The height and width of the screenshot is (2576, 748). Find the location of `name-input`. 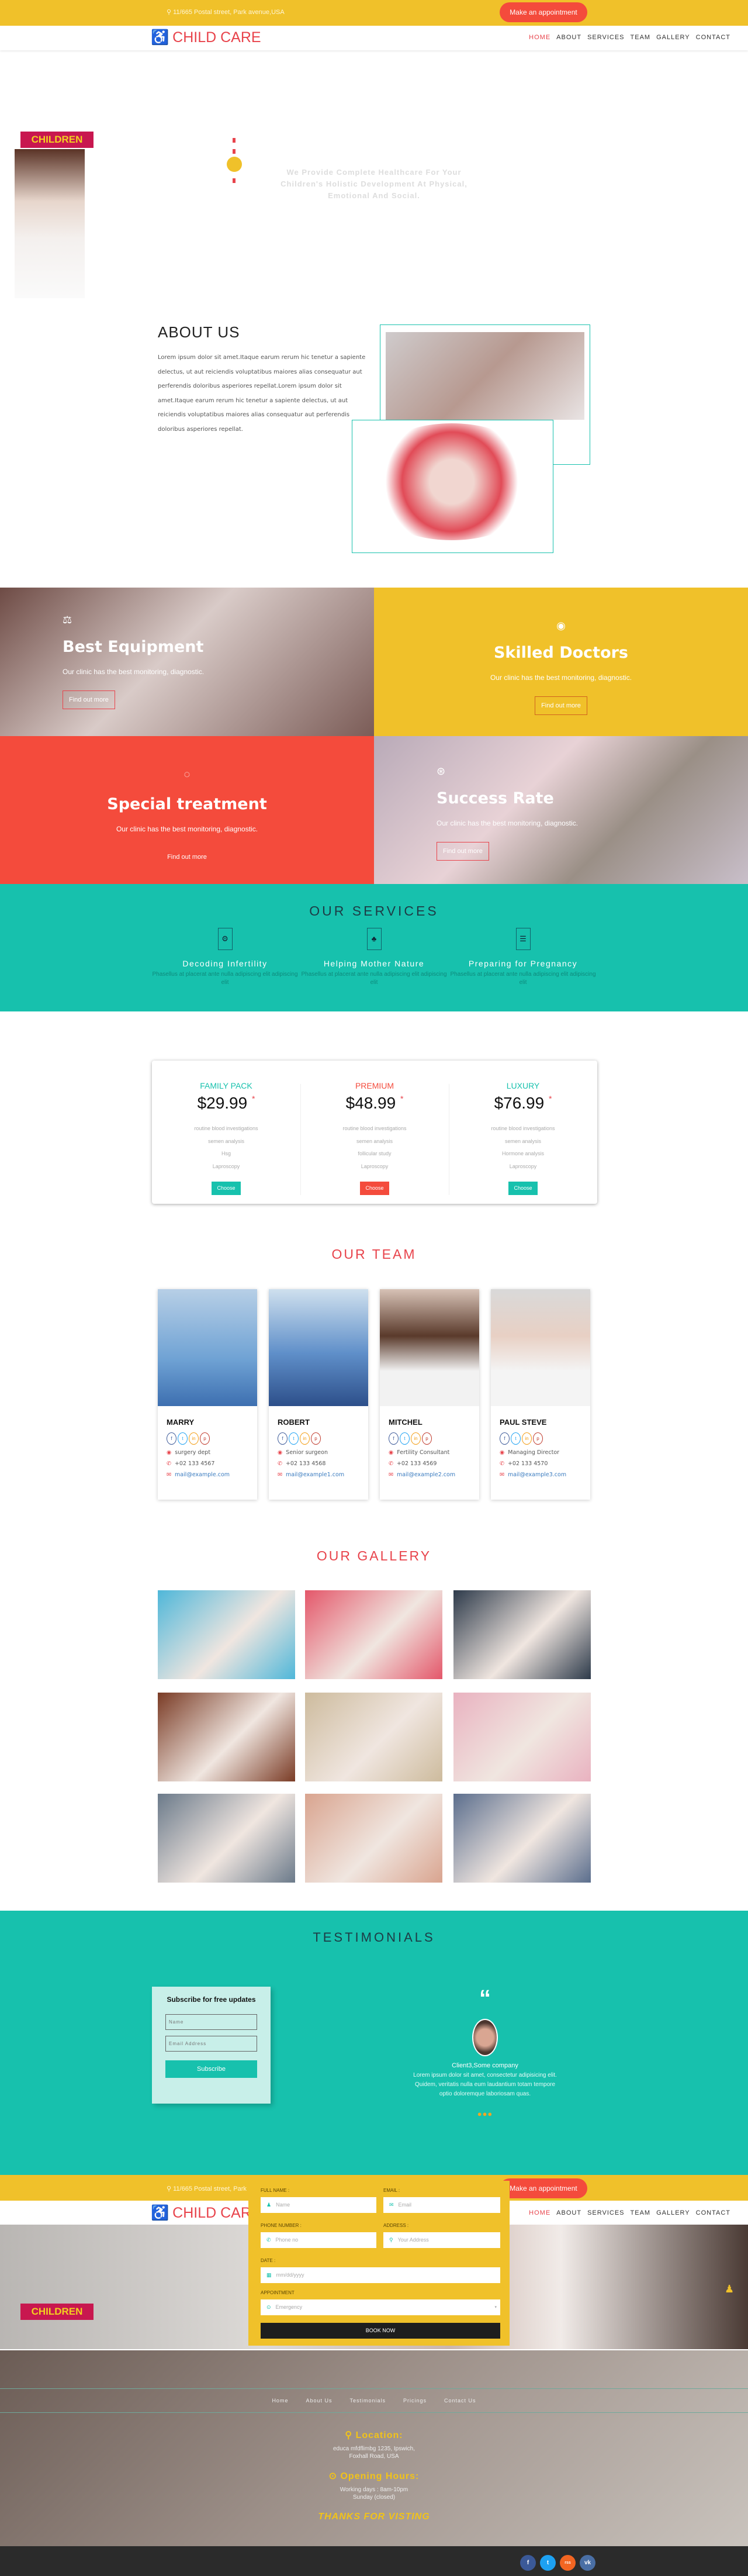

name-input is located at coordinates (211, 2022).